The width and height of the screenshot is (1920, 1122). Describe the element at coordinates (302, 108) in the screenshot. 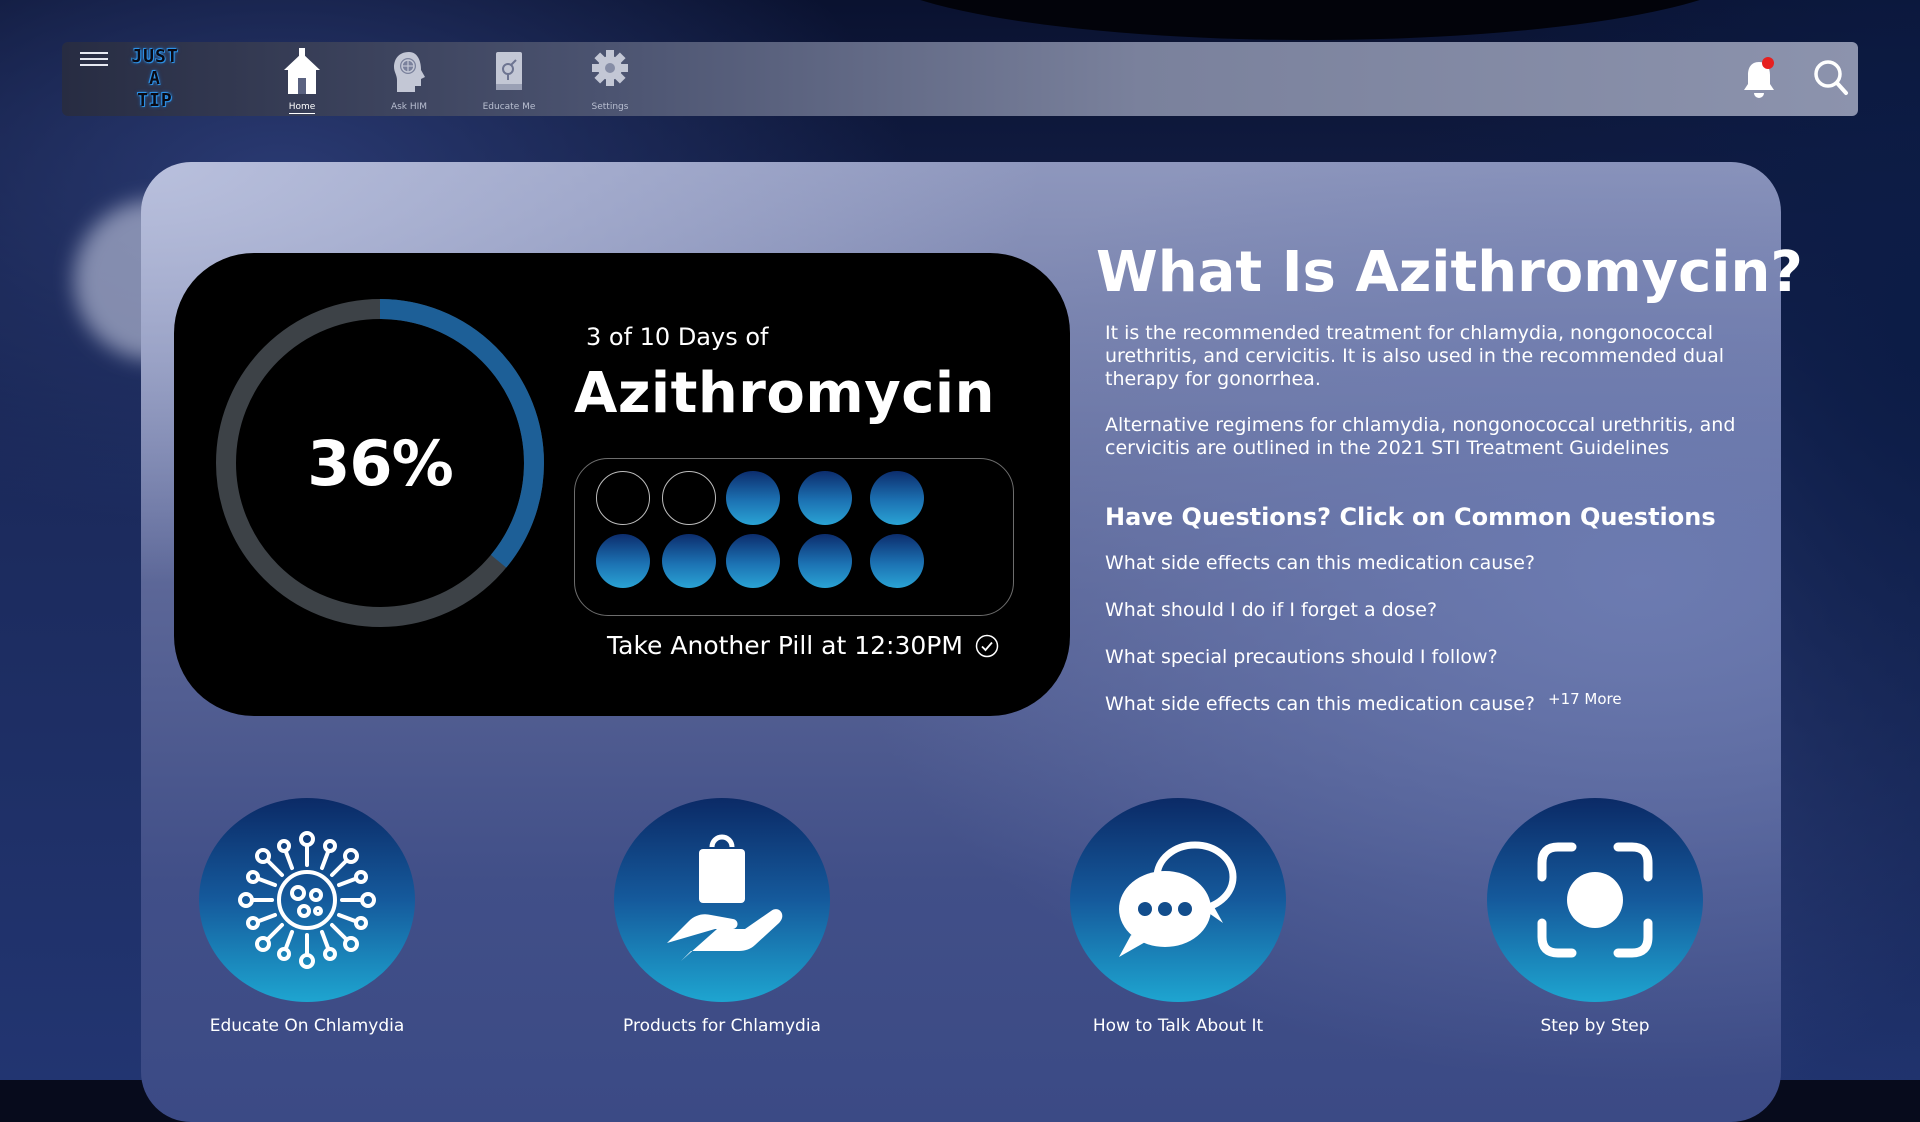

I see `nav-label-home: Home` at that location.